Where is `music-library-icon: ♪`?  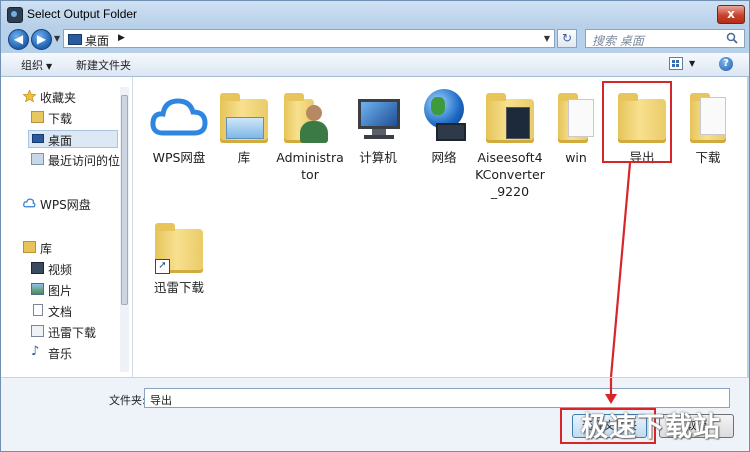 music-library-icon: ♪ is located at coordinates (35, 351).